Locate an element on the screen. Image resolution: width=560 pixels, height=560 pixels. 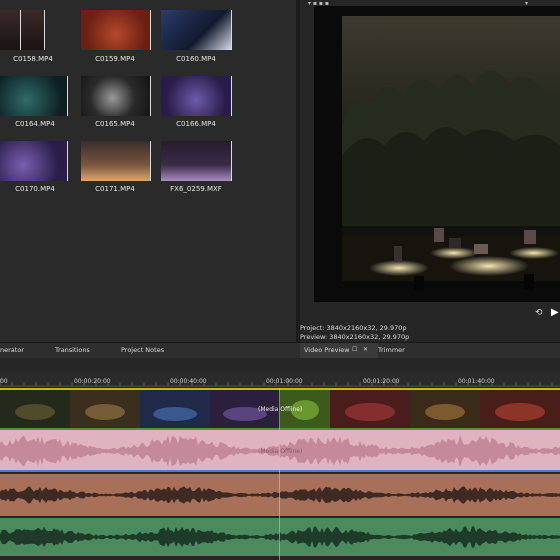
tab-trimmer: Trimmer is located at coordinates (391, 350).